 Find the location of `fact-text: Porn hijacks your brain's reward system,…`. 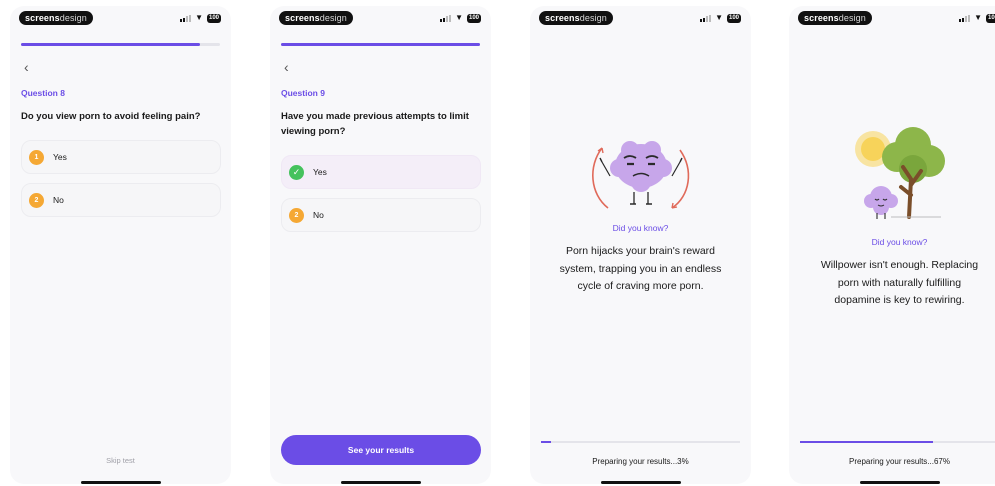

fact-text: Porn hijacks your brain's reward system,… is located at coordinates (640, 268).